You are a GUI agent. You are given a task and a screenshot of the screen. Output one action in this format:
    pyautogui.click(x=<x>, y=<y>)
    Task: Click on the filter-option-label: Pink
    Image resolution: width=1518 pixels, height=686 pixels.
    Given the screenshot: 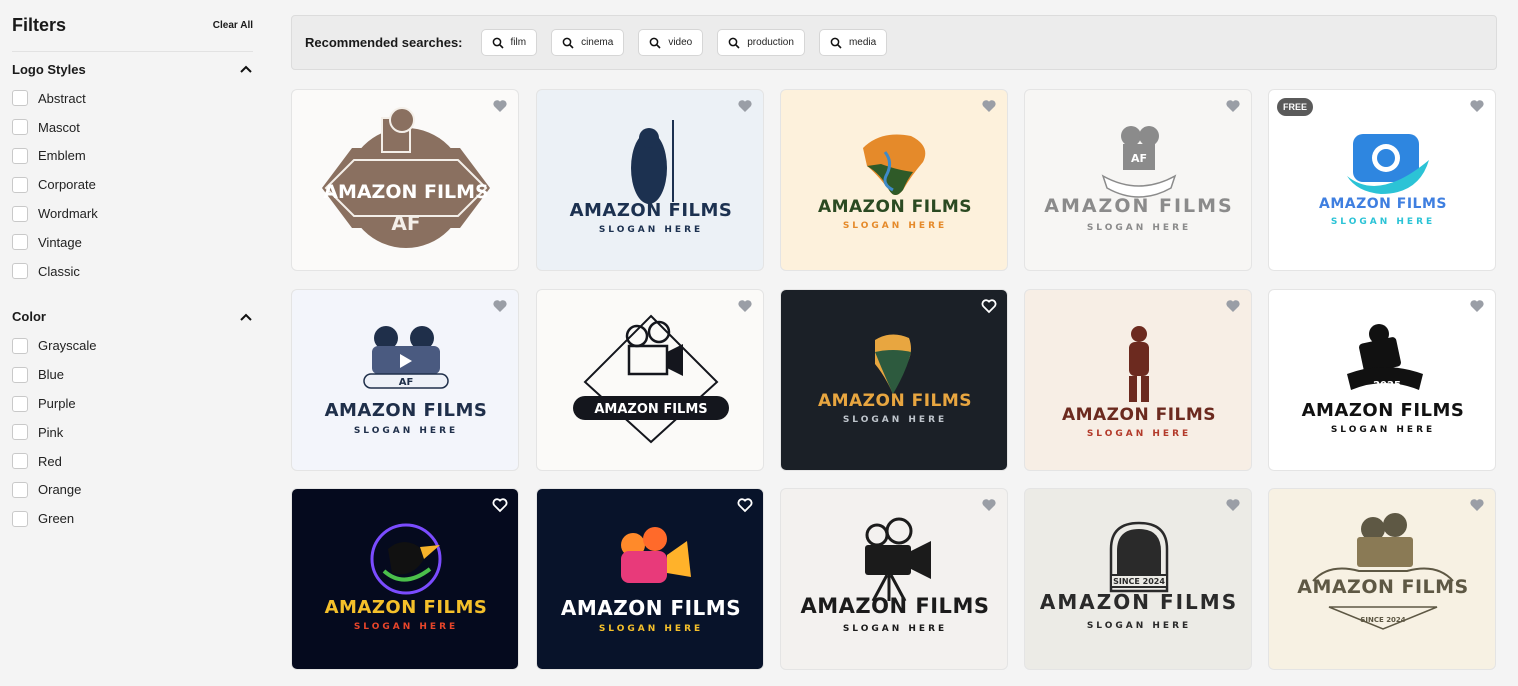 What is the action you would take?
    pyautogui.click(x=51, y=432)
    